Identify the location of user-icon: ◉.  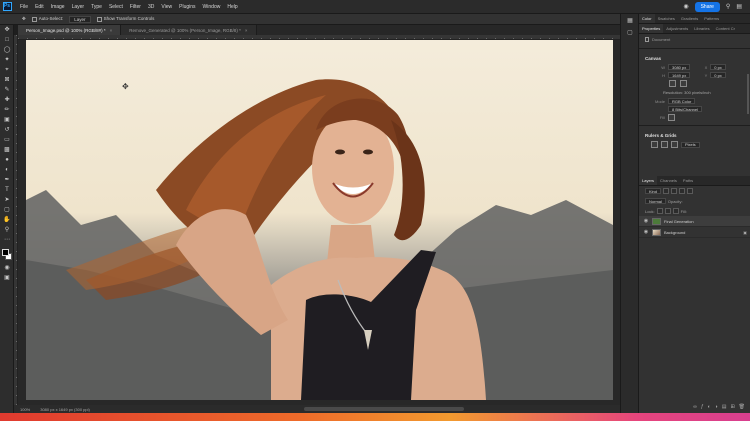
(685, 6).